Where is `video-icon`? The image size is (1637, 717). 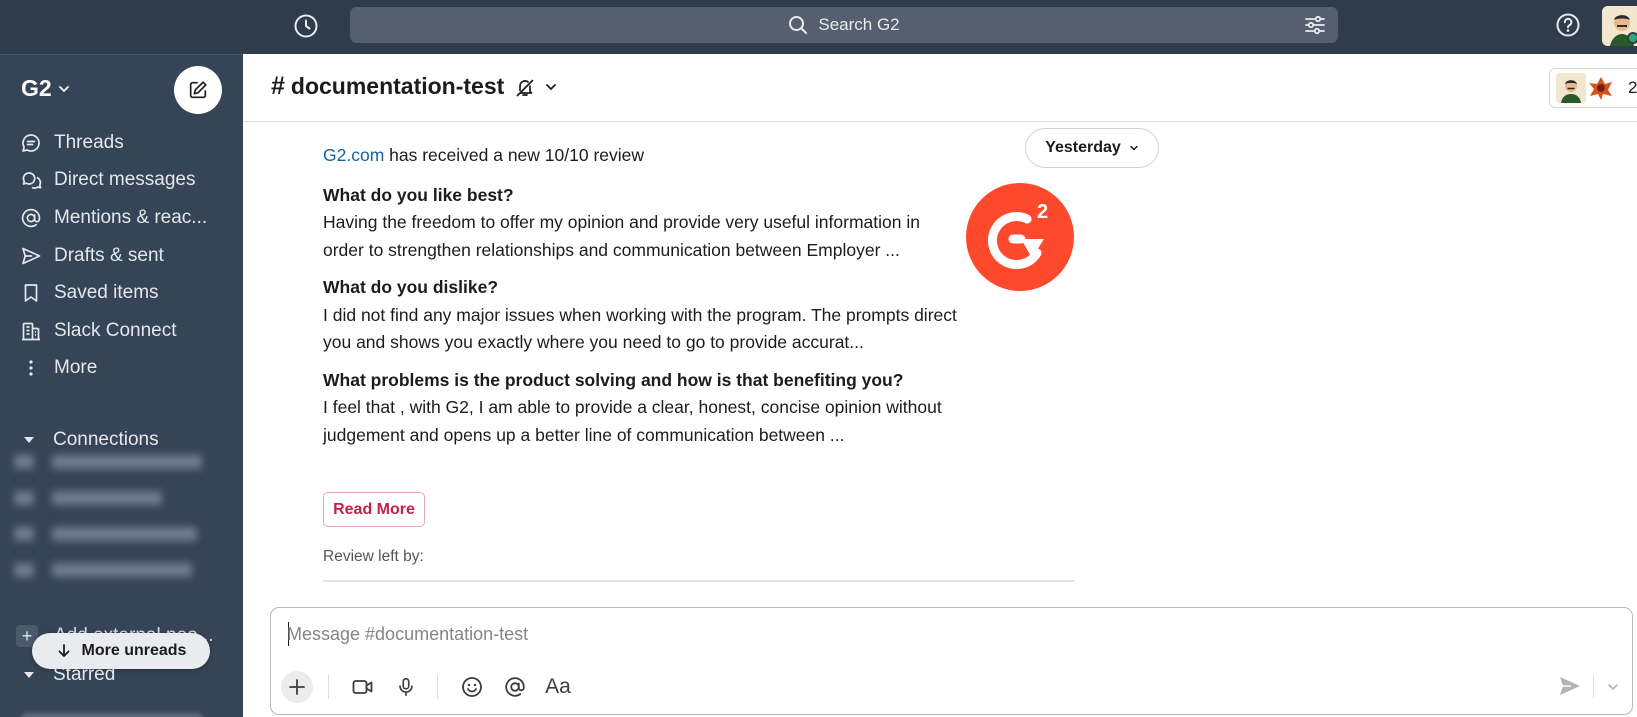 video-icon is located at coordinates (362, 687).